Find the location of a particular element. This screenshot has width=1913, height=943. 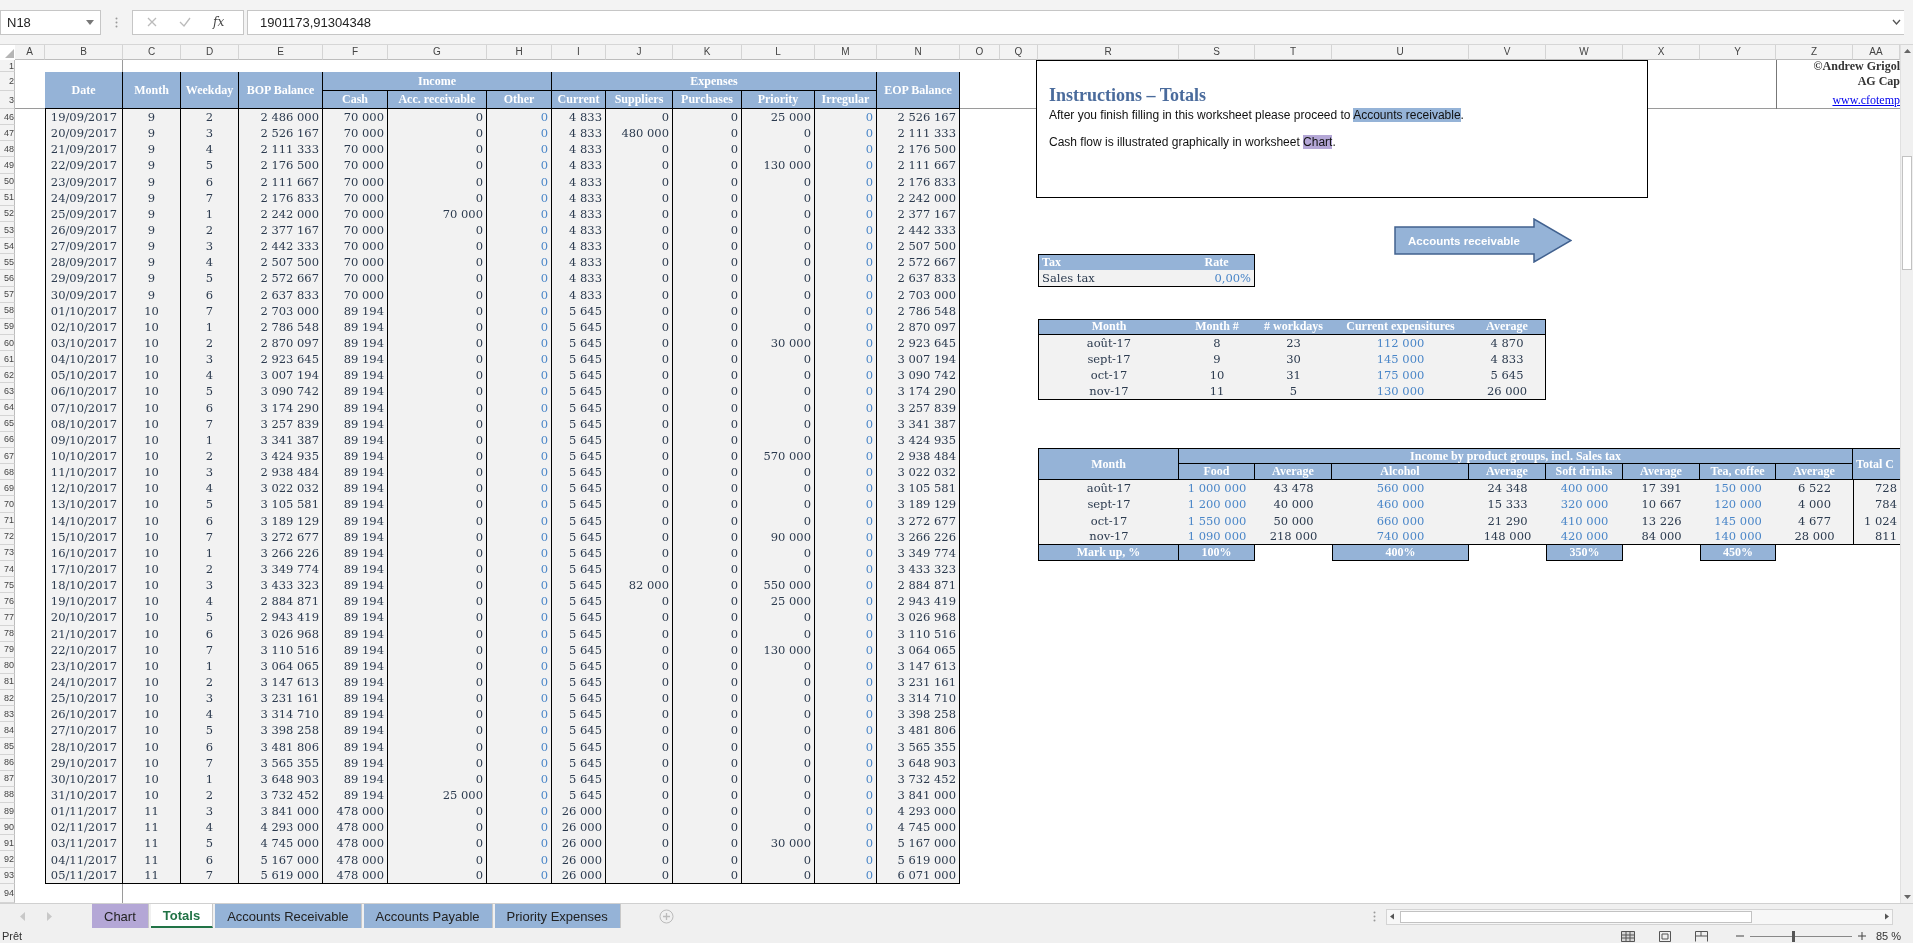

table-cell: sept-17 is located at coordinates (1108, 504).